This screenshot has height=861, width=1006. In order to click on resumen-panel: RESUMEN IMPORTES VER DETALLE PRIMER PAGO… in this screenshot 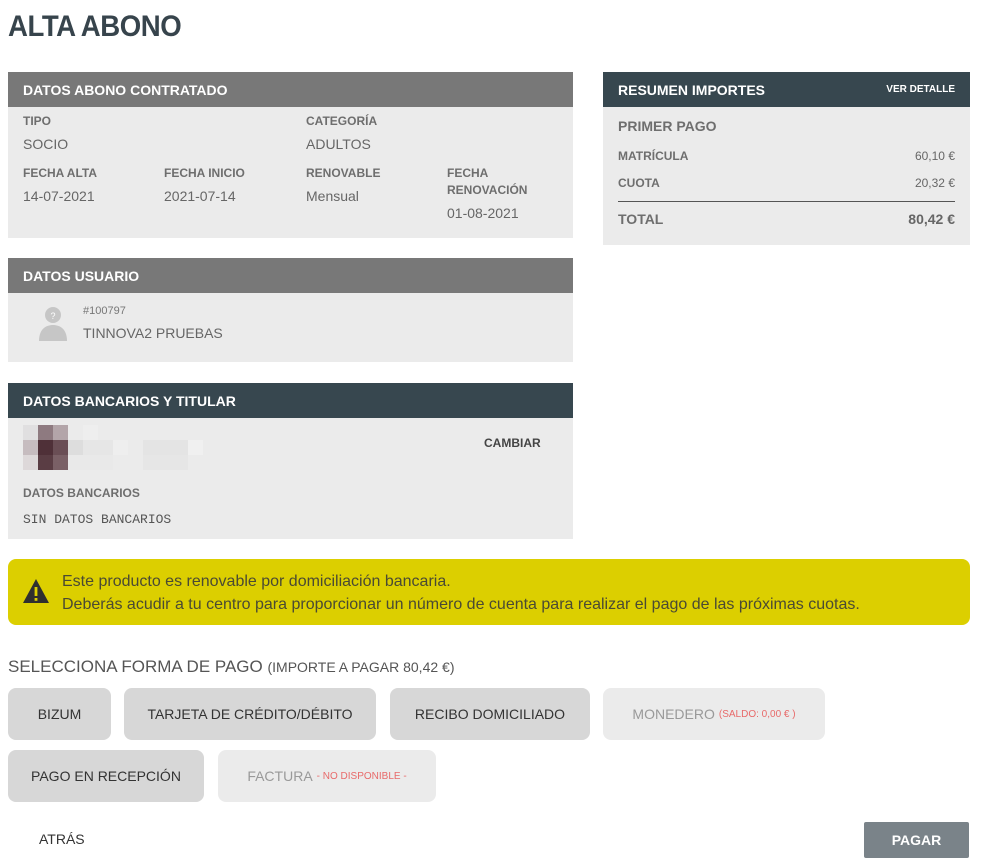, I will do `click(786, 158)`.